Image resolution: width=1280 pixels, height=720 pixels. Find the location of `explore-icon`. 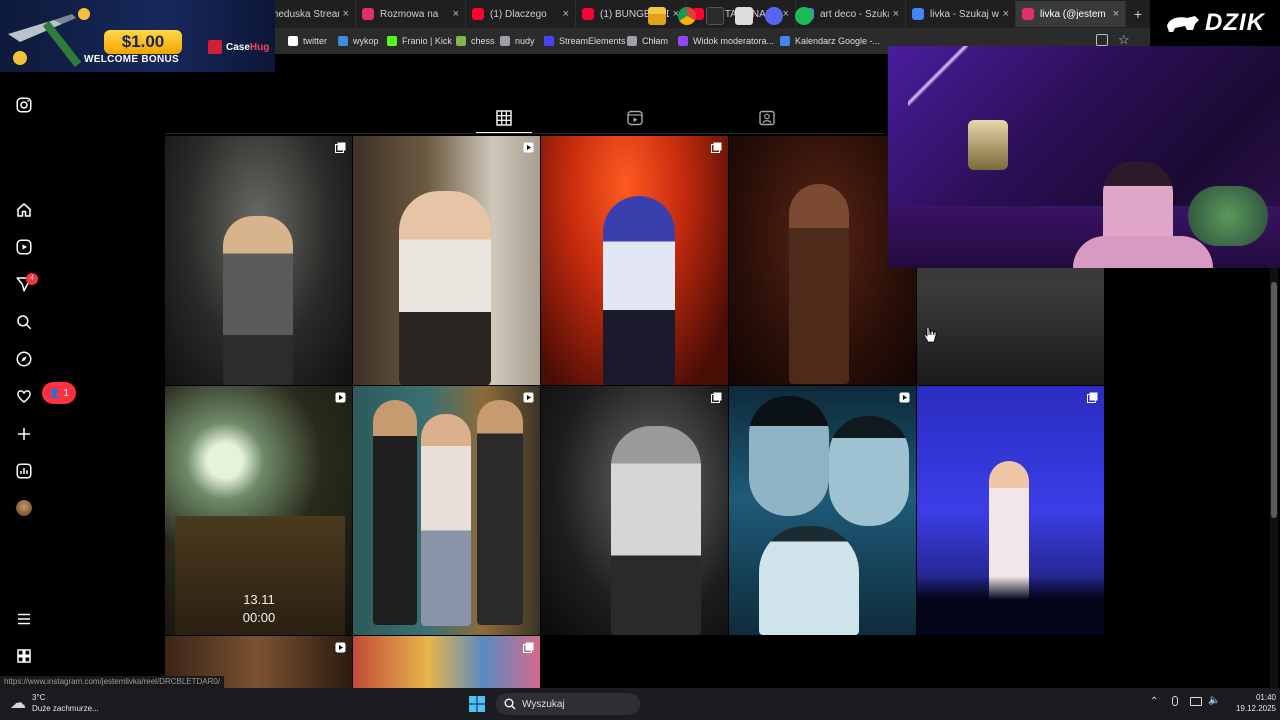

explore-icon is located at coordinates (24, 359).